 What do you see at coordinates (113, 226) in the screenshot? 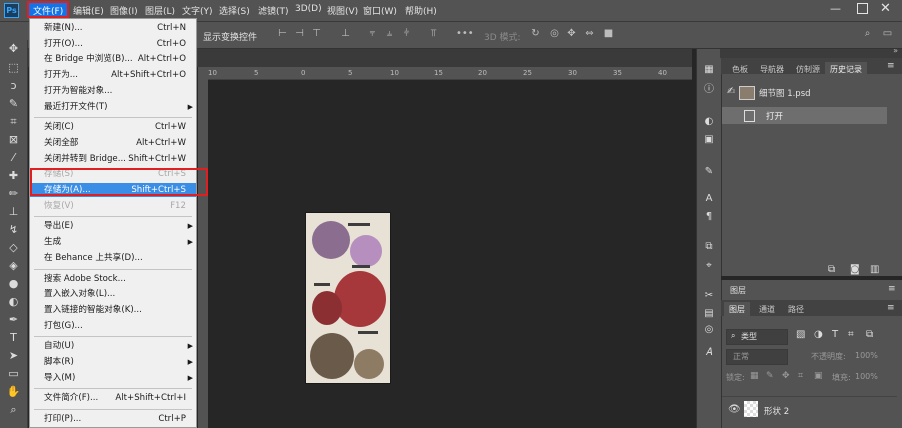
I see `file-menu-item: 导出(E) ▶` at bounding box center [113, 226].